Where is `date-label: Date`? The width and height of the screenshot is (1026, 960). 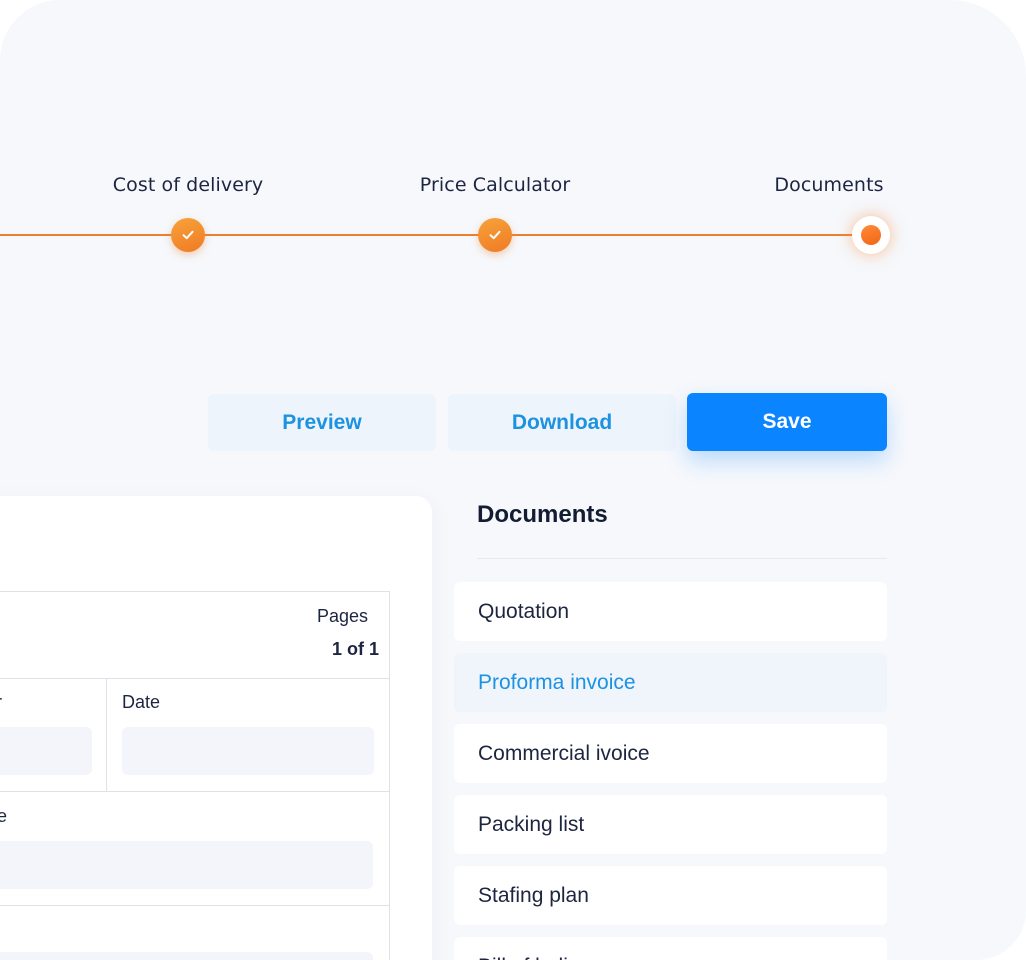 date-label: Date is located at coordinates (141, 702).